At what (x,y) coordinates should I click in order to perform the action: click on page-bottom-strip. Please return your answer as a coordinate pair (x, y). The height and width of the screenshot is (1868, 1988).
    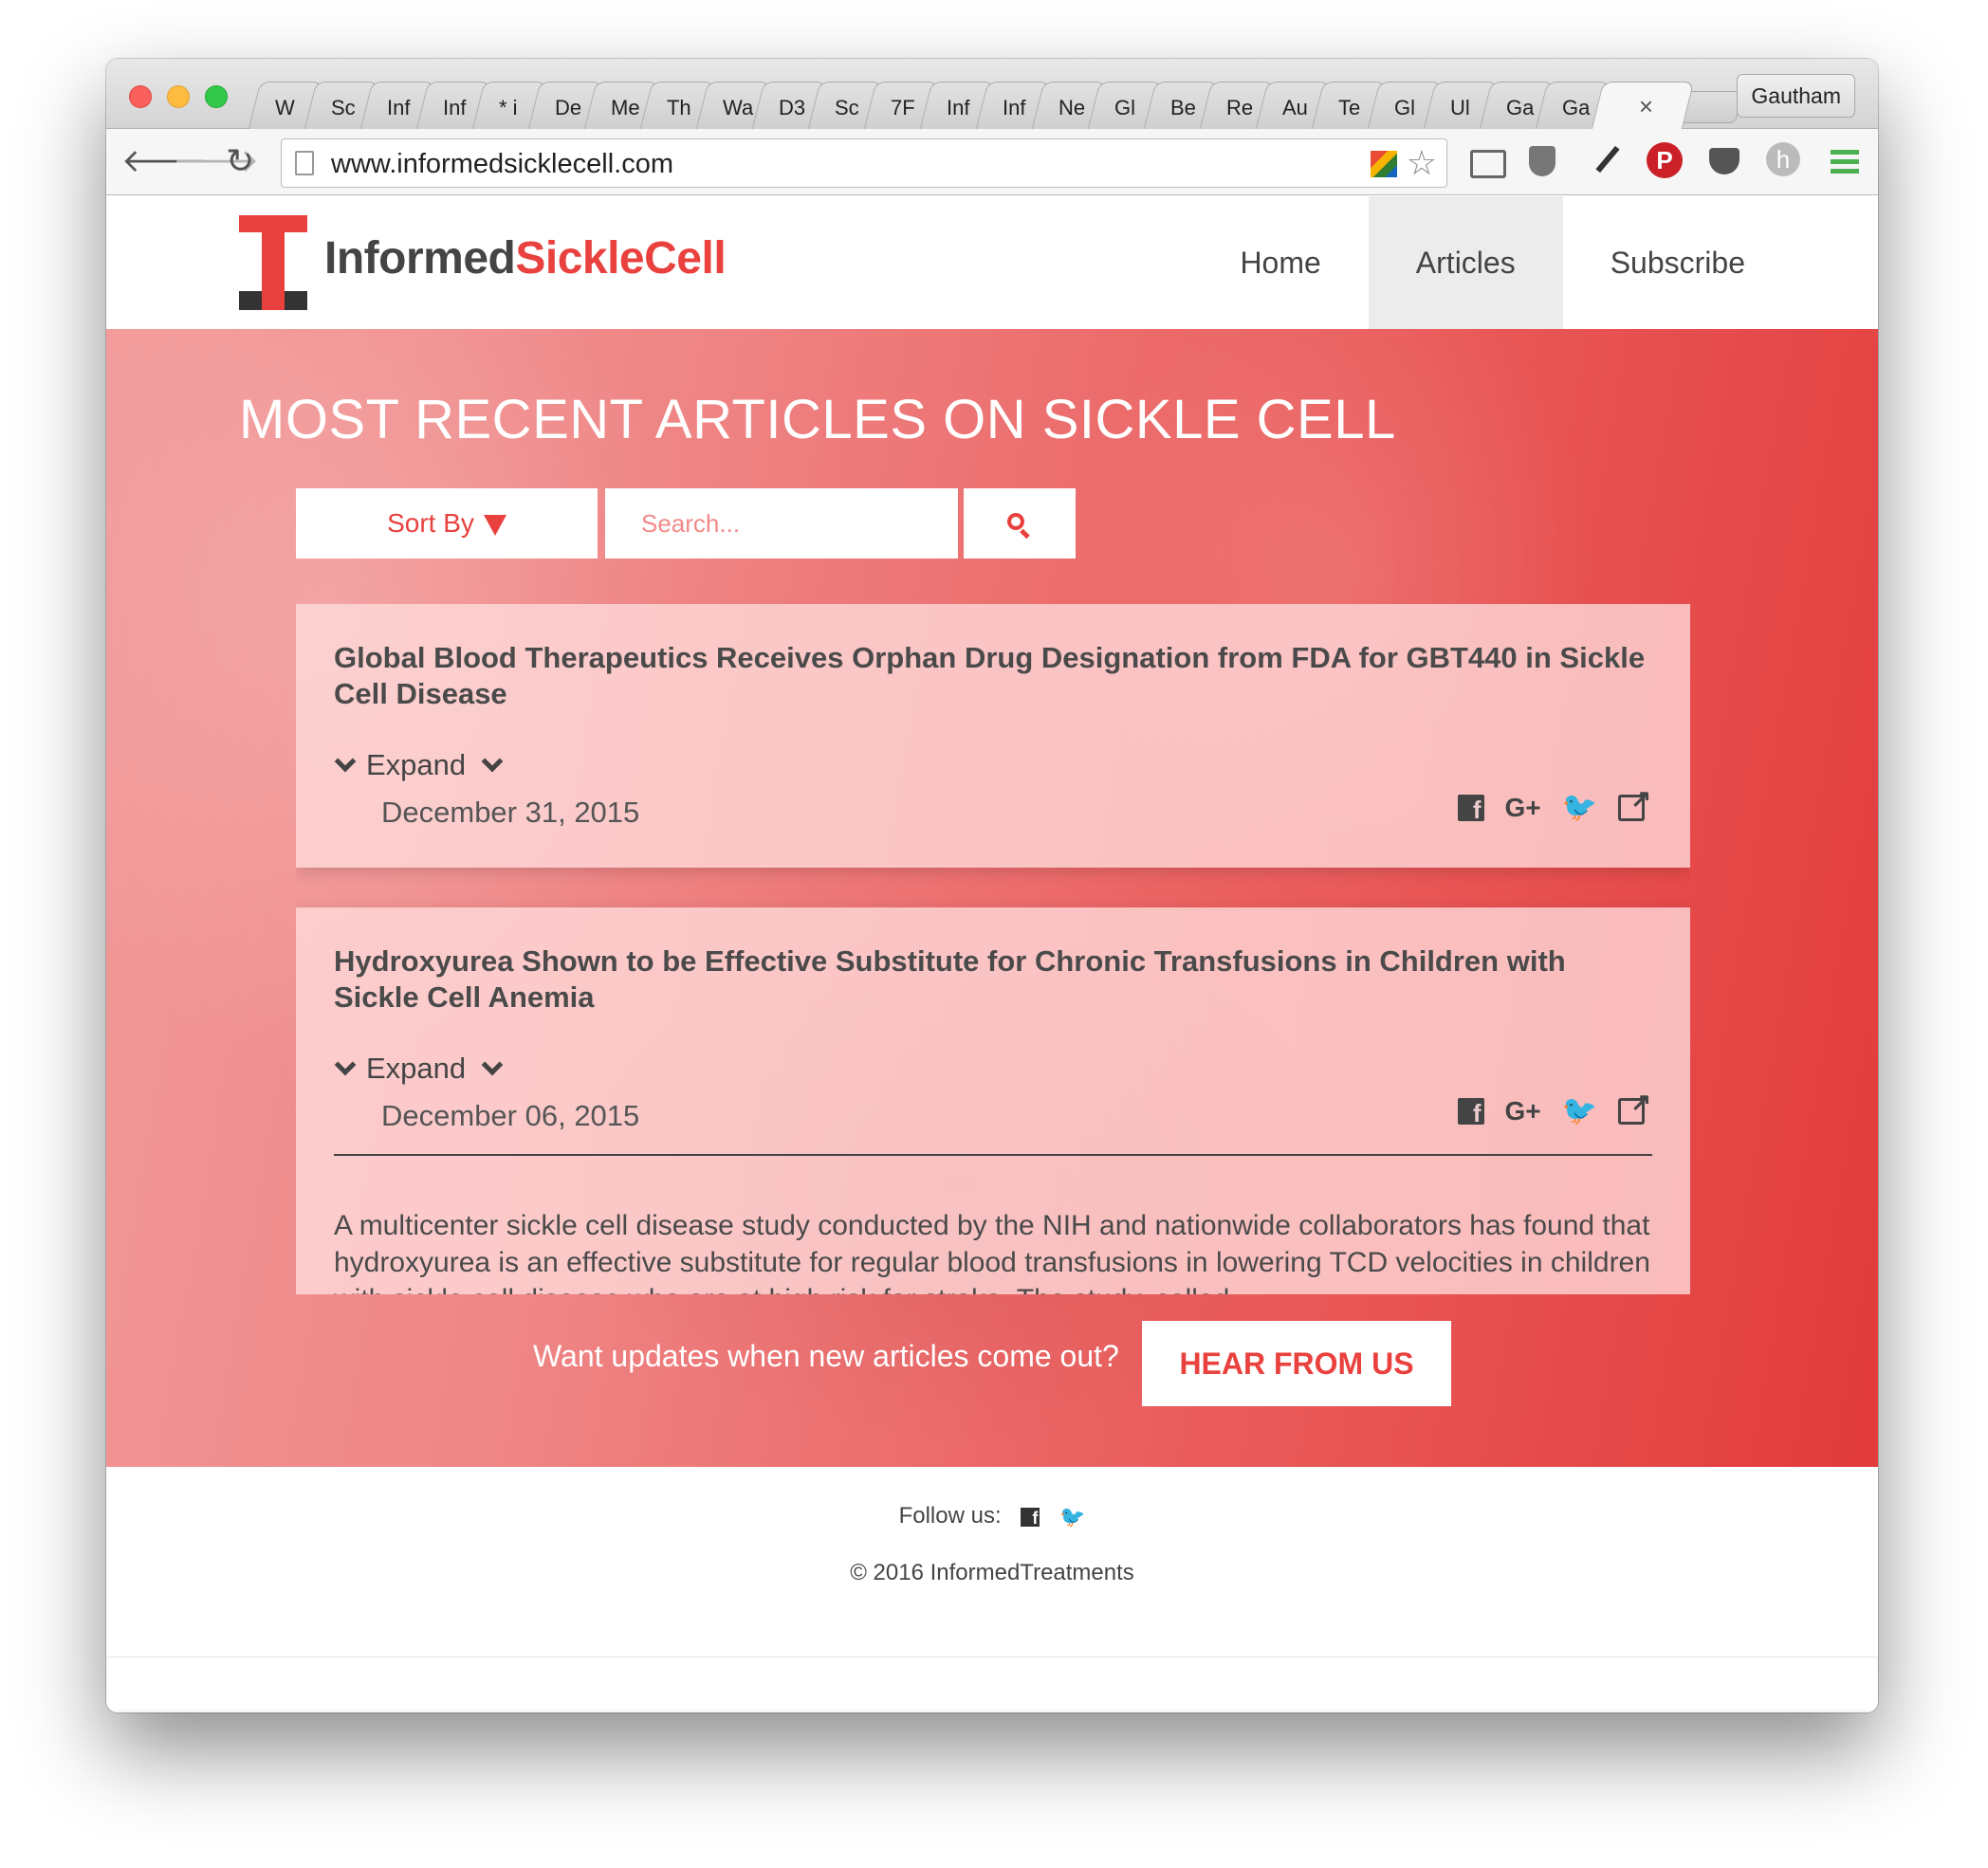
    Looking at the image, I should click on (992, 1684).